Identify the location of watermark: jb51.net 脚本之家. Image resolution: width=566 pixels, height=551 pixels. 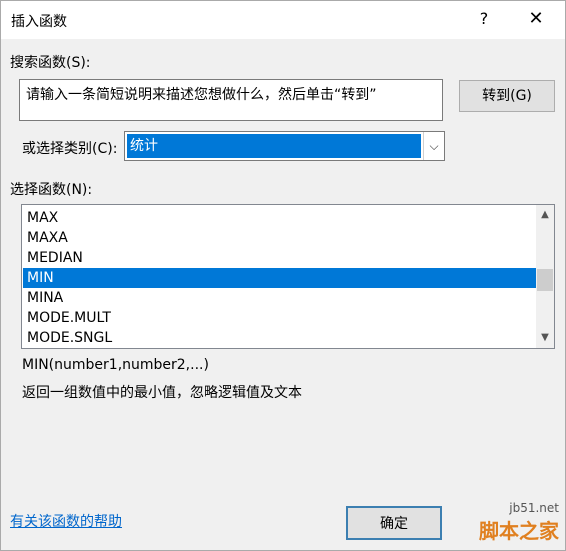
(519, 522).